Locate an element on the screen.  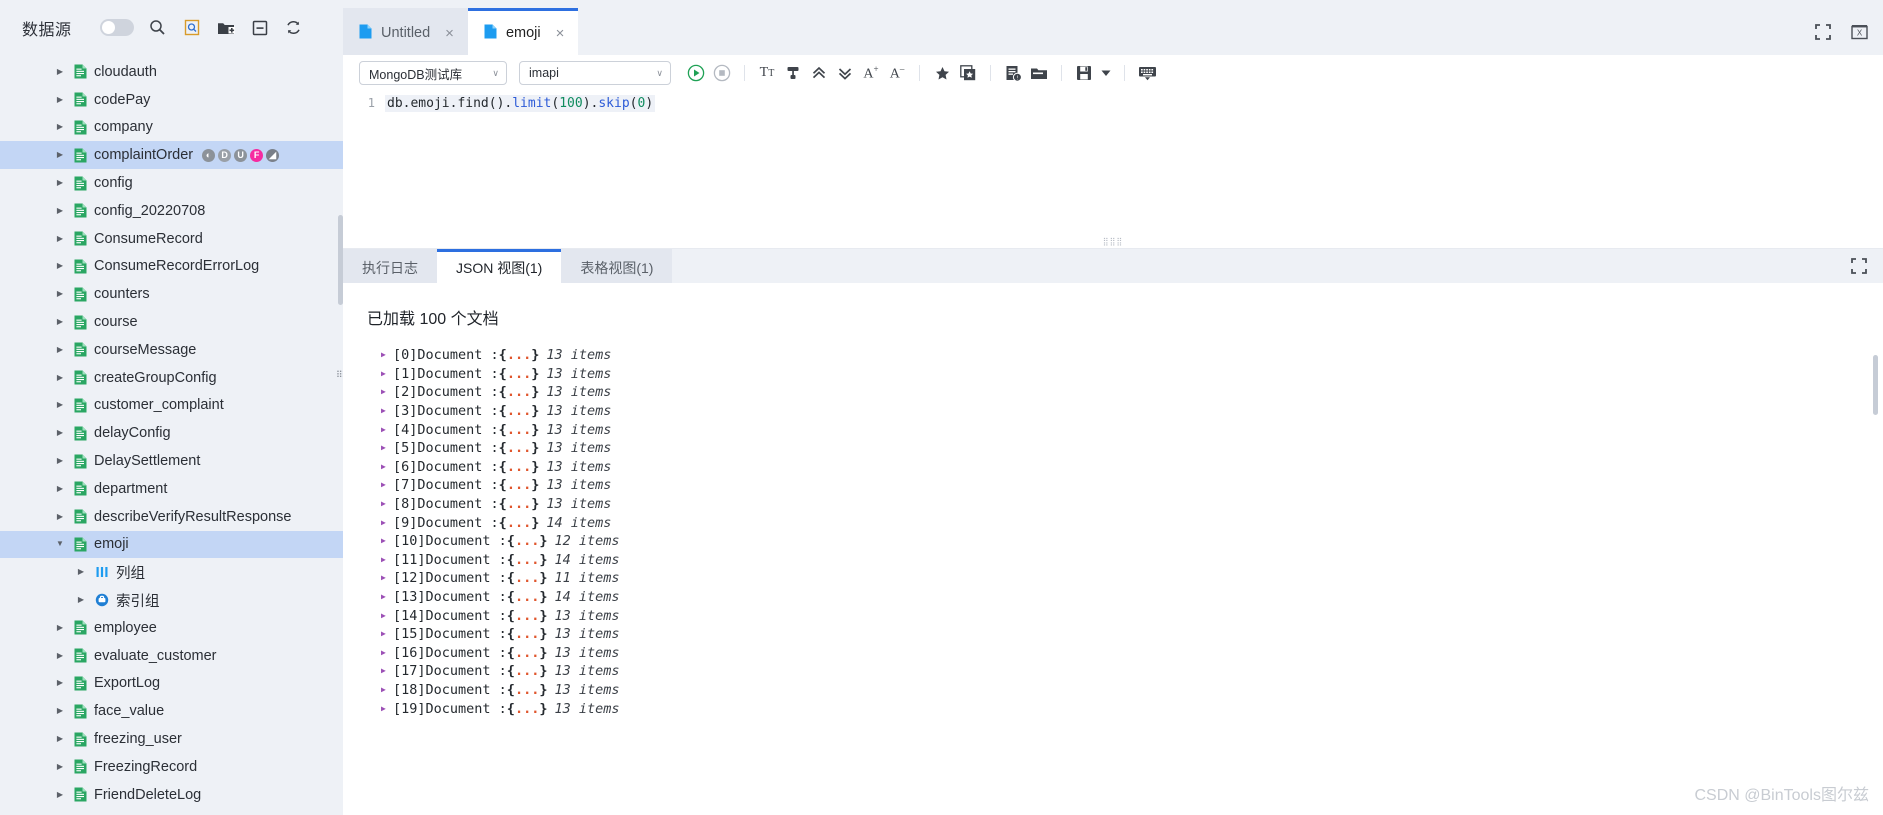
editor-result-splitter: ⣿⣿⣿ is located at coordinates (1113, 242).